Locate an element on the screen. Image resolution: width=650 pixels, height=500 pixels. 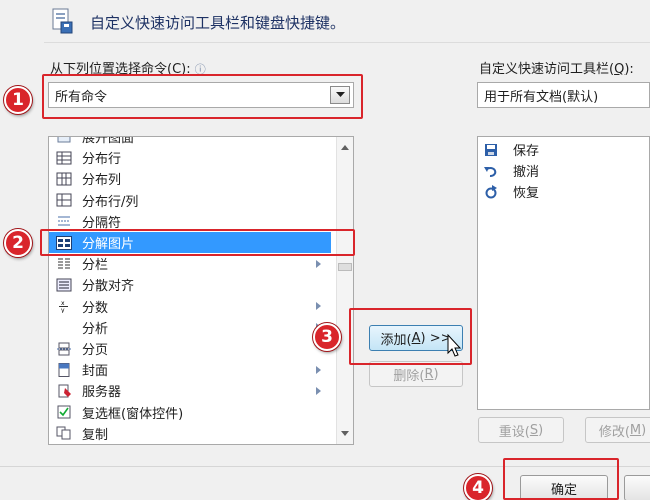
highlight-box-add is located at coordinates (410, 336).